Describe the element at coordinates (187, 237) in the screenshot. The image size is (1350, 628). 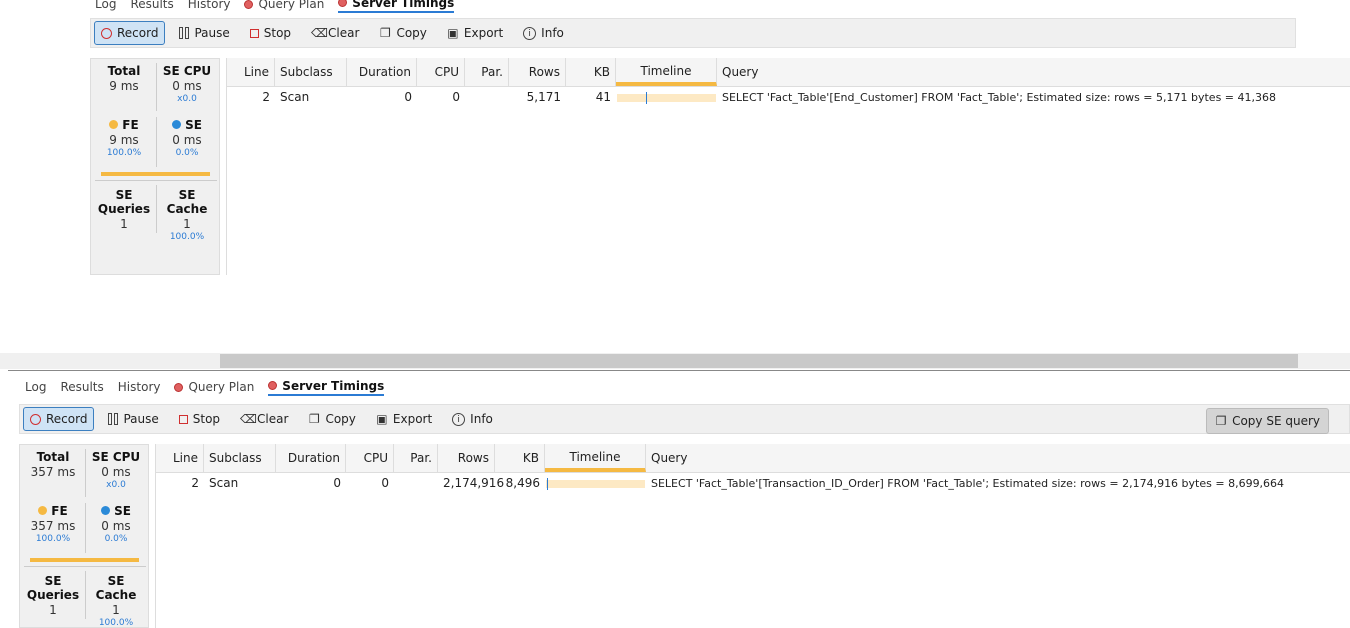
I see `se-cache-pct: 100.0%` at that location.